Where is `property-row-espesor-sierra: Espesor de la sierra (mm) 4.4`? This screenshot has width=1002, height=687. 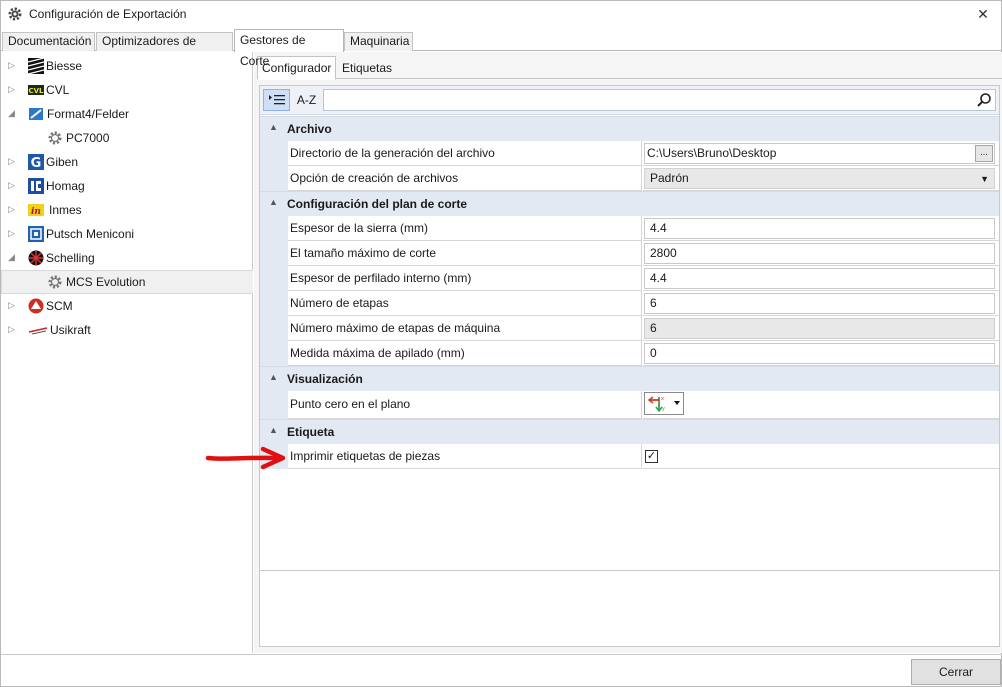
property-row-espesor-sierra: Espesor de la sierra (mm) 4.4 is located at coordinates (629, 228).